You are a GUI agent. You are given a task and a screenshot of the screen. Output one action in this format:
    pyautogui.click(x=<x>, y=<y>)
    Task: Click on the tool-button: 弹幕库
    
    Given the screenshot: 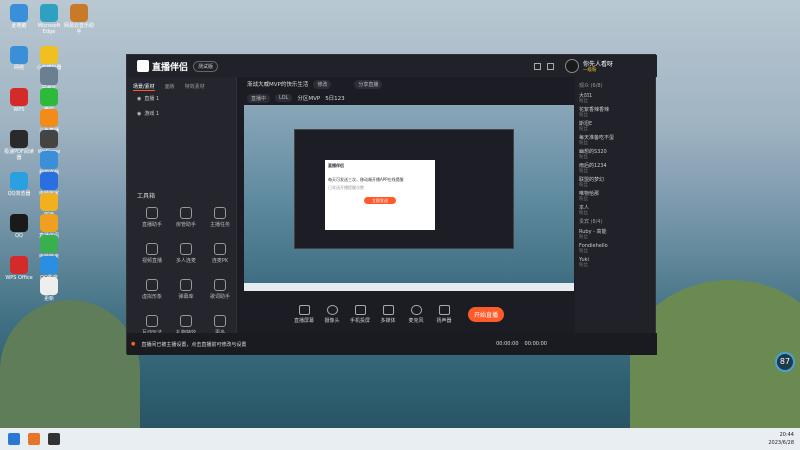 What is the action you would take?
    pyautogui.click(x=186, y=289)
    